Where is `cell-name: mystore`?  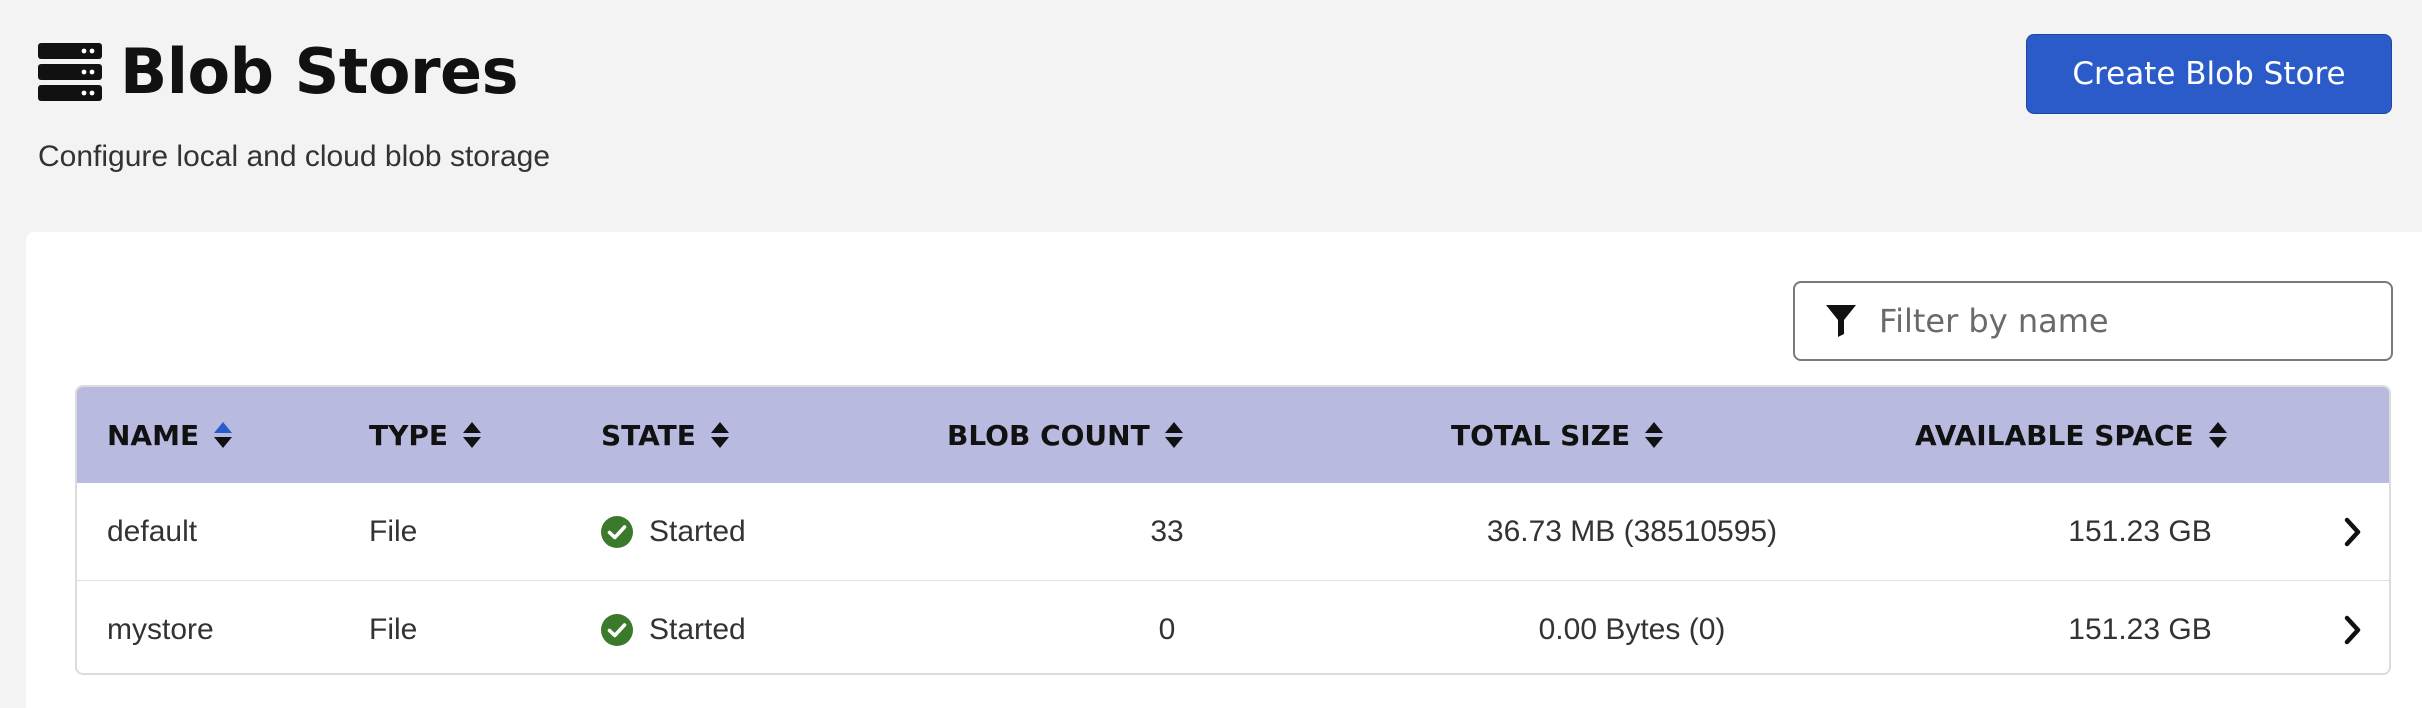 cell-name: mystore is located at coordinates (160, 629).